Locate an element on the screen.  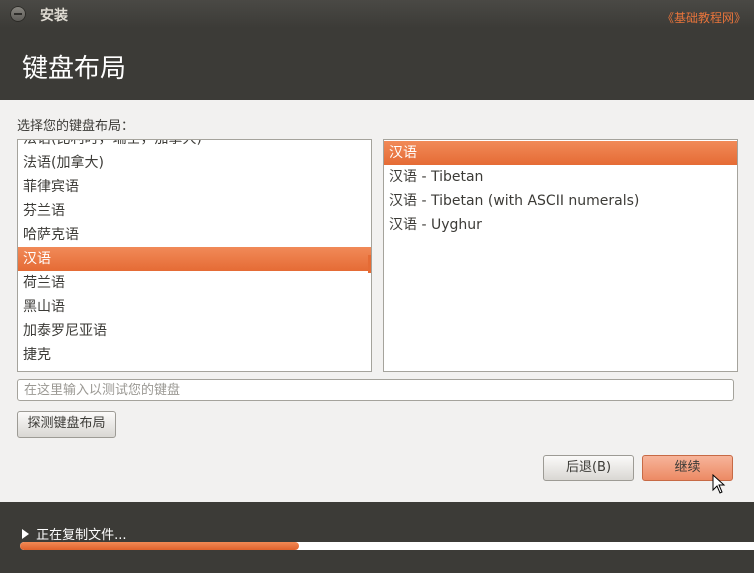
variant-list-item: 汉语 - Tibetan (with ASCII numerals) is located at coordinates (560, 201).